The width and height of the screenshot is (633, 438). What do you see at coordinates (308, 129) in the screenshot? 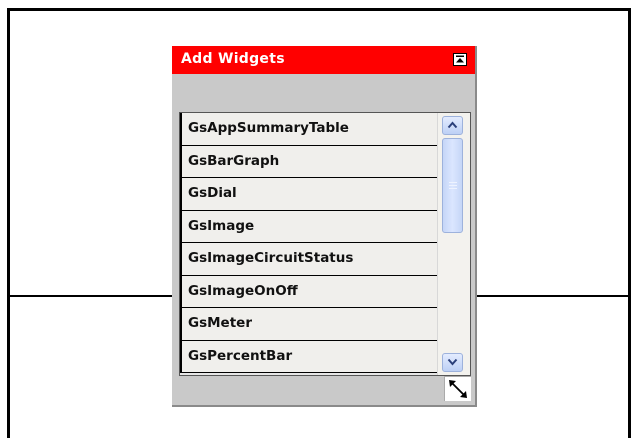
I see `list-item: GsAppSummaryTable` at bounding box center [308, 129].